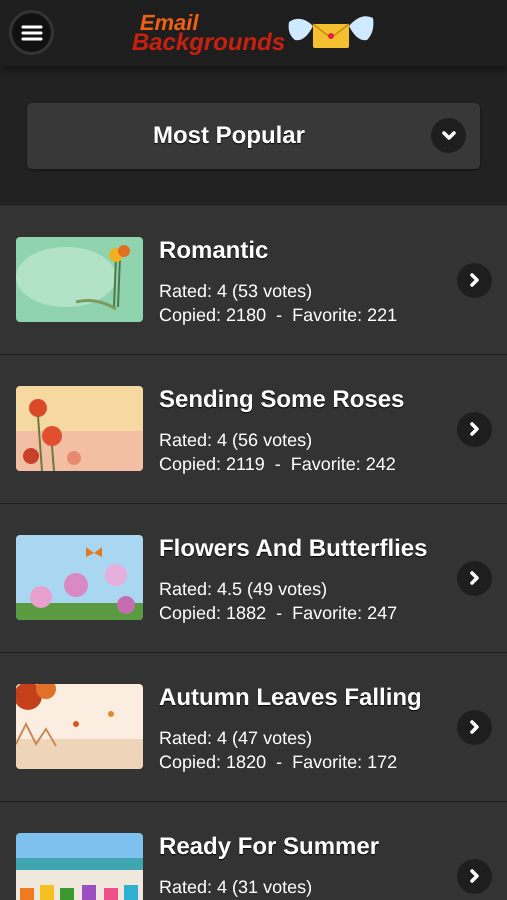  I want to click on item-title: Sending Some Roses, so click(282, 400).